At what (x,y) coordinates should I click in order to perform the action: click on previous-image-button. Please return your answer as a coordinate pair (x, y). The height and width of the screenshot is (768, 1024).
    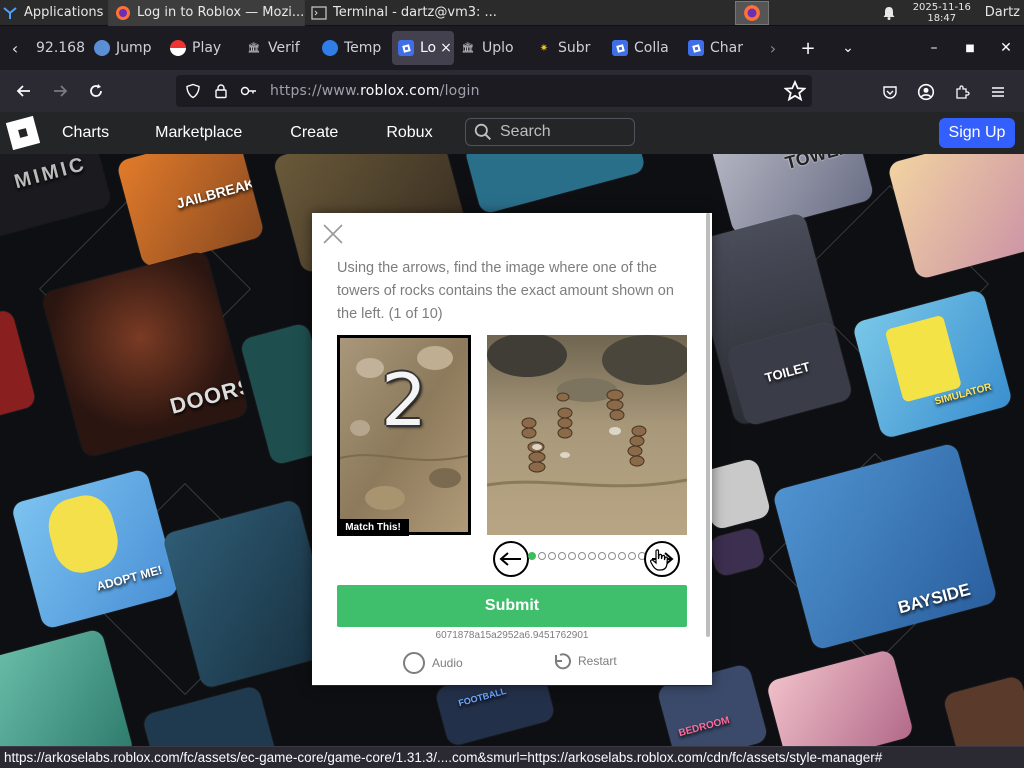
    Looking at the image, I should click on (511, 559).